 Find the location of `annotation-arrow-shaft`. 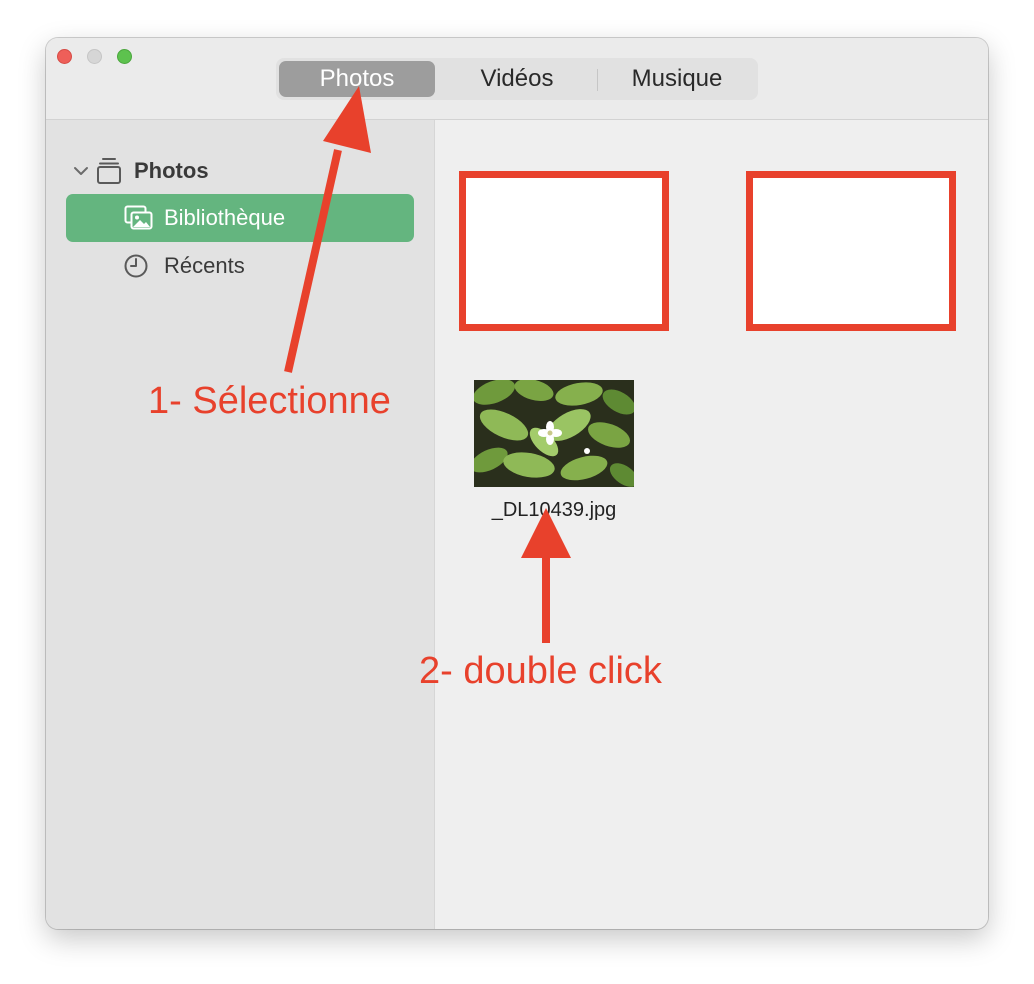

annotation-arrow-shaft is located at coordinates (313, 261).